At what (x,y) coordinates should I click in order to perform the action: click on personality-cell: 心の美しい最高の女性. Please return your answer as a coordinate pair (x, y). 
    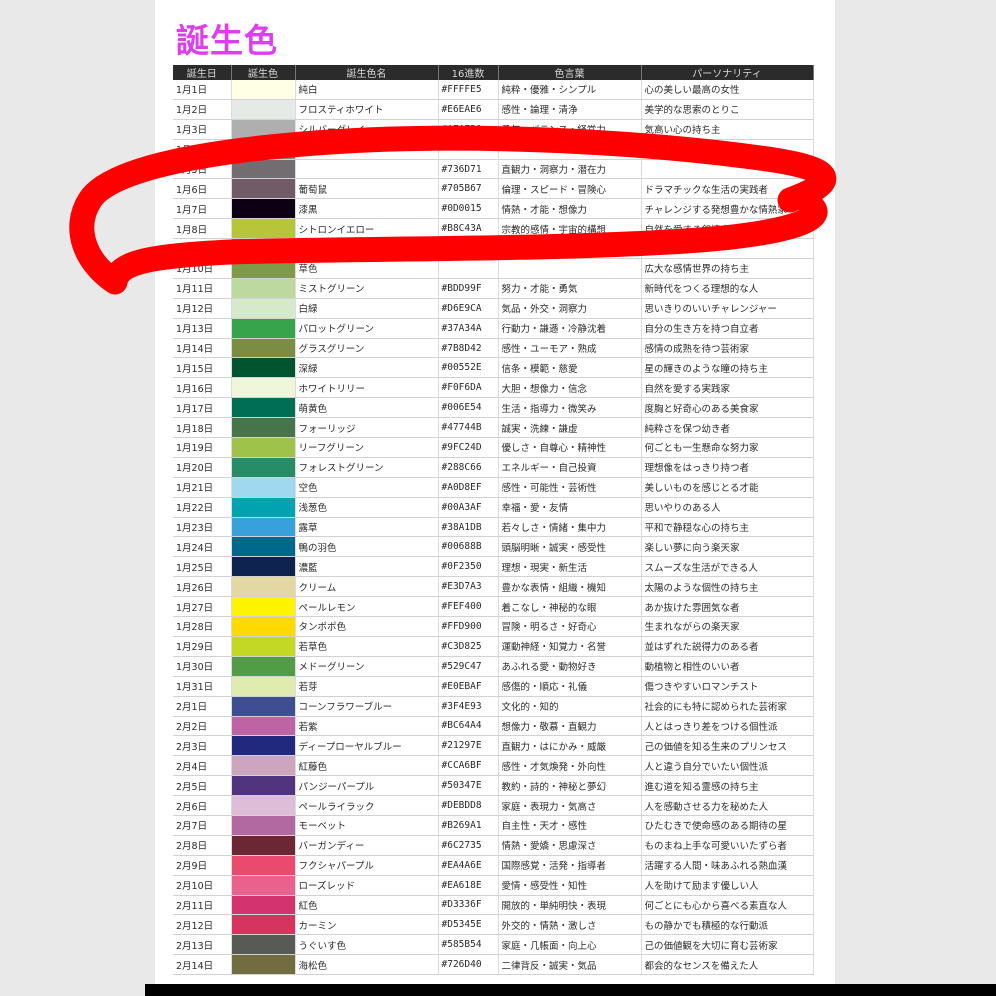
    Looking at the image, I should click on (727, 90).